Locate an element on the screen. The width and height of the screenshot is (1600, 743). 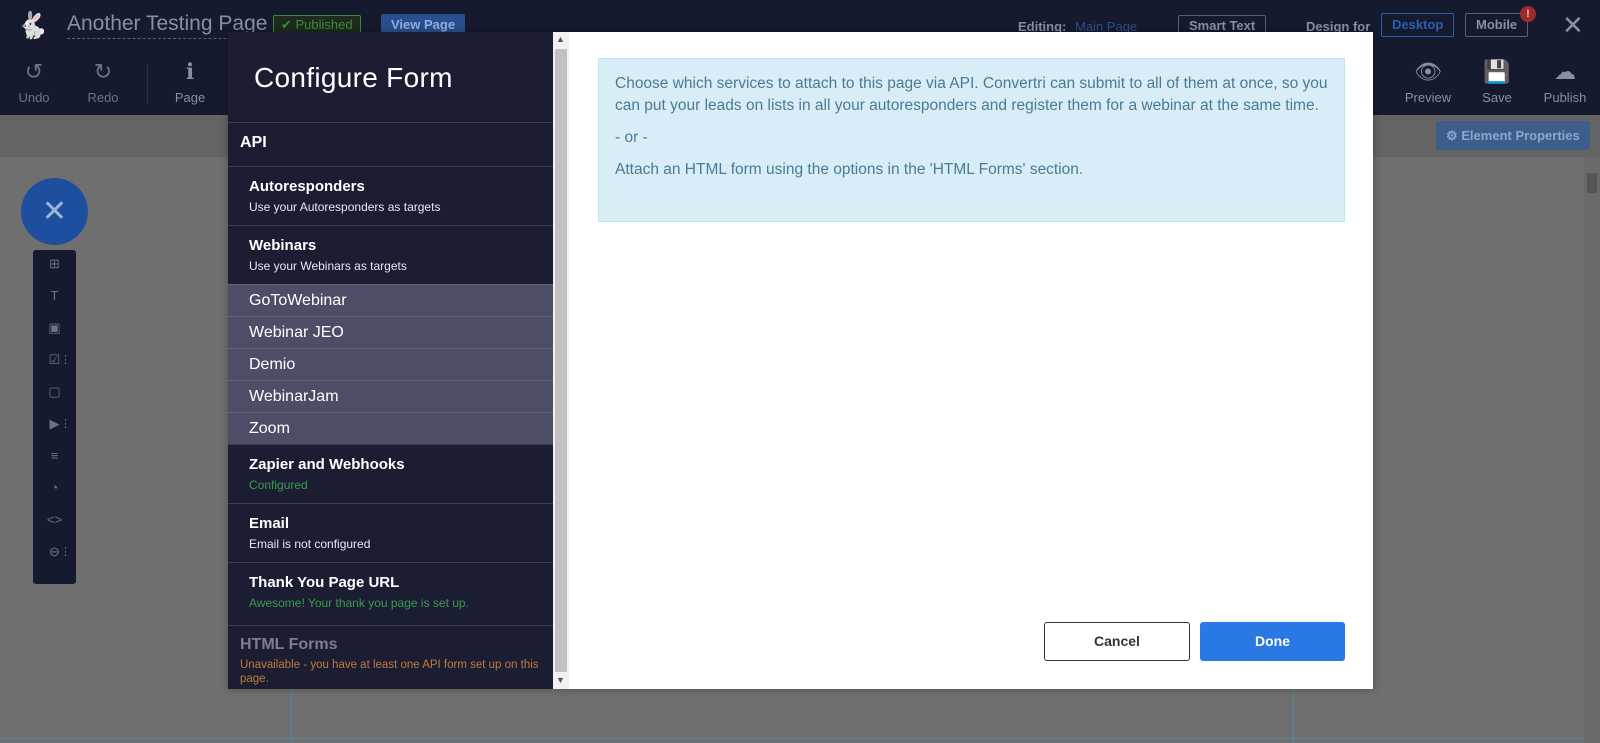
sidebar-scrollbar: ▲ ▼ is located at coordinates (561, 360).